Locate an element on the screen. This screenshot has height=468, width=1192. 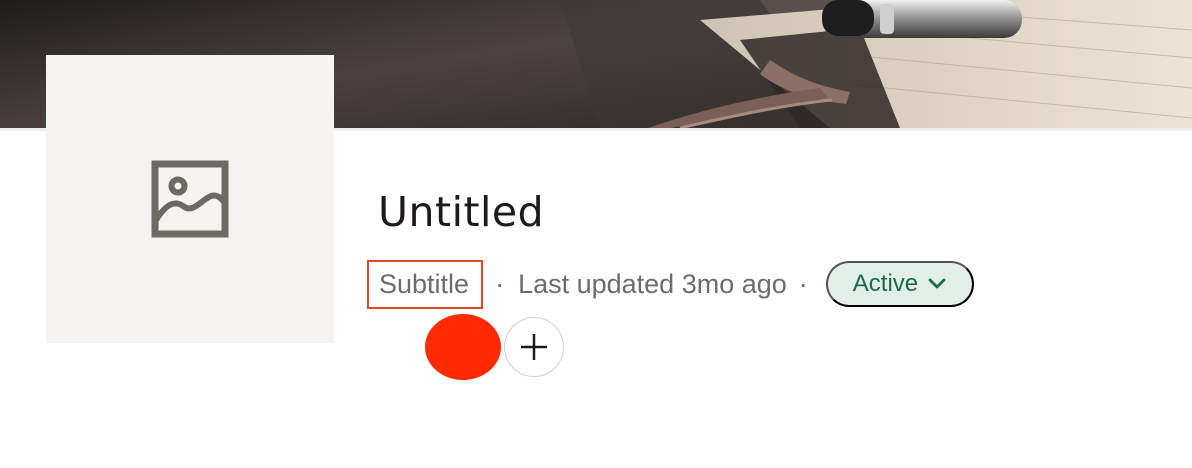
status-dropdown: Active is located at coordinates (900, 284).